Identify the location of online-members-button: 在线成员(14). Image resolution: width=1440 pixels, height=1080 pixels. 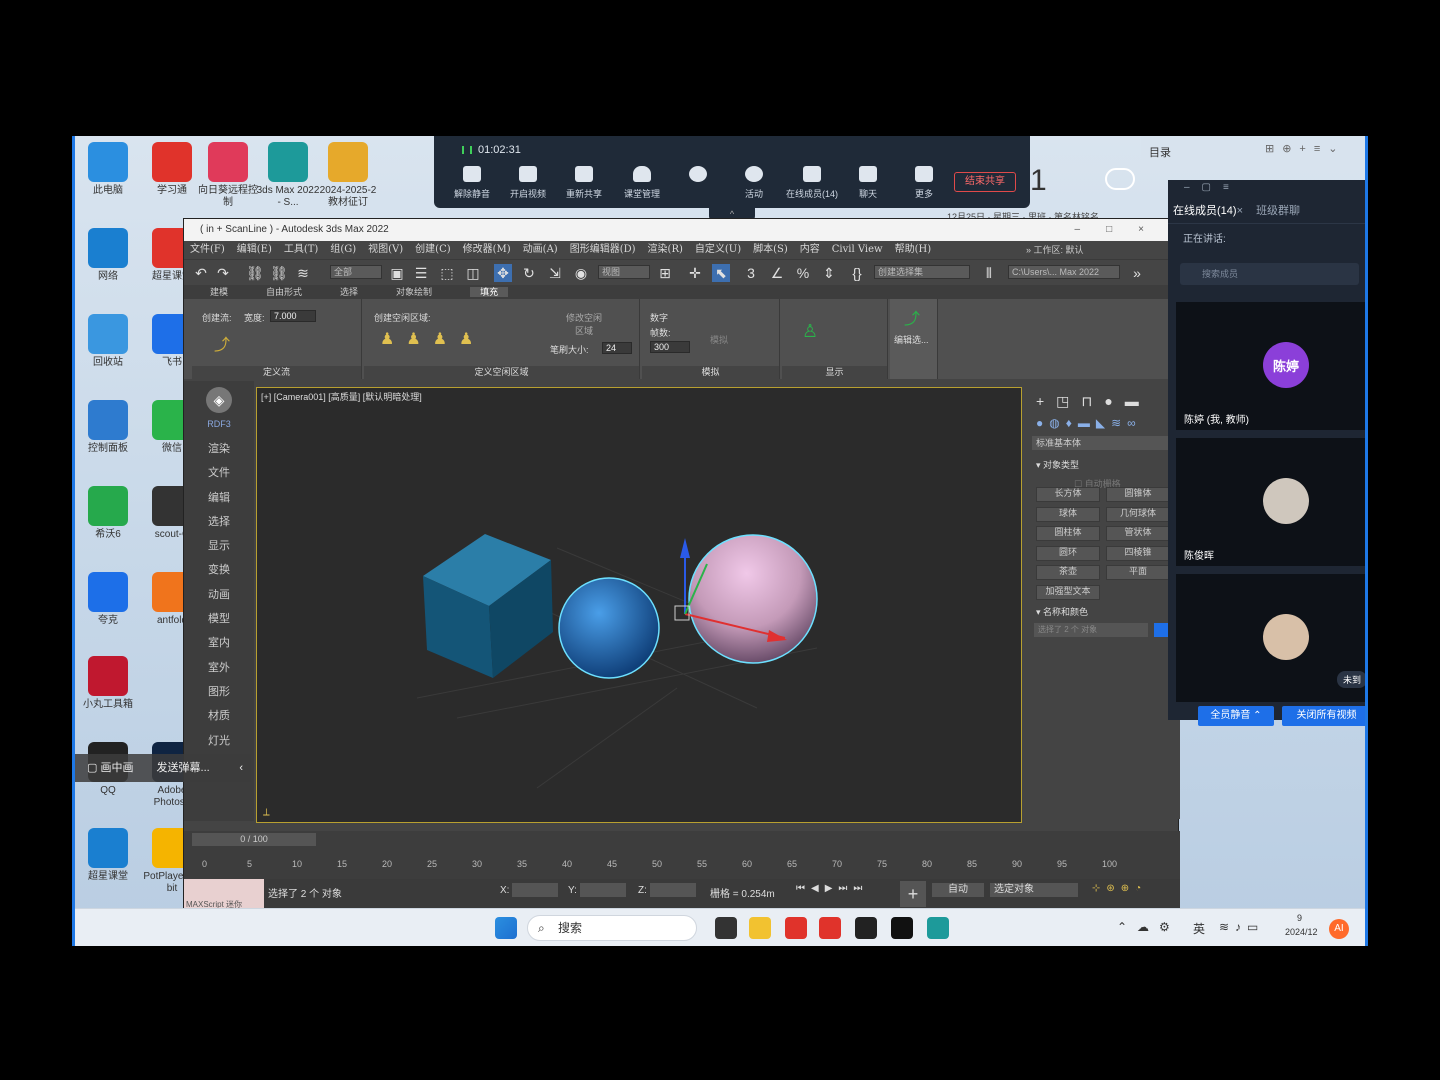
(812, 183).